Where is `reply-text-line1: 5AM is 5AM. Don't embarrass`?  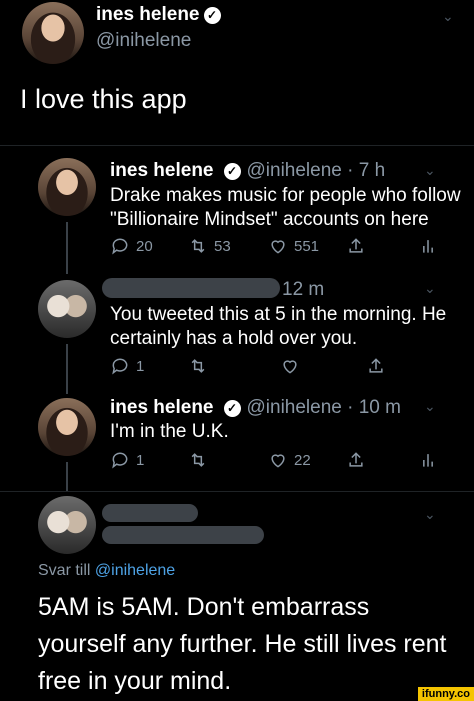 reply-text-line1: 5AM is 5AM. Don't embarrass is located at coordinates (204, 607).